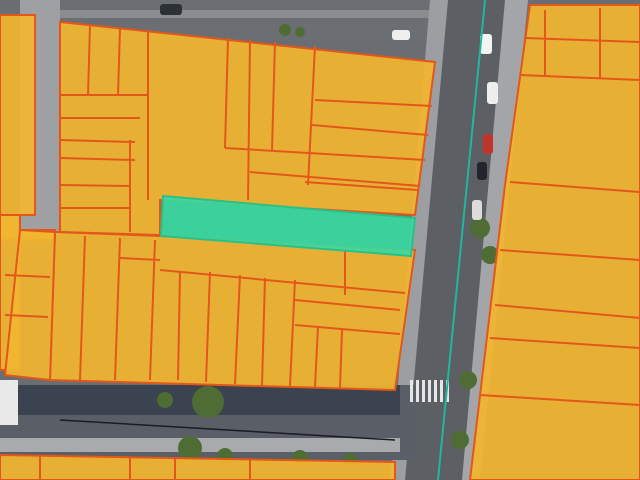 Image resolution: width=640 pixels, height=480 pixels. I want to click on sidewalk-top, so click(240, 14).